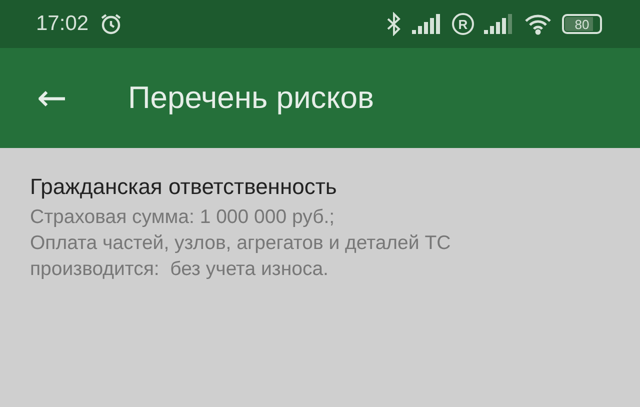 The height and width of the screenshot is (407, 640). What do you see at coordinates (184, 187) in the screenshot?
I see `risk-title: Гражданская ответственность` at bounding box center [184, 187].